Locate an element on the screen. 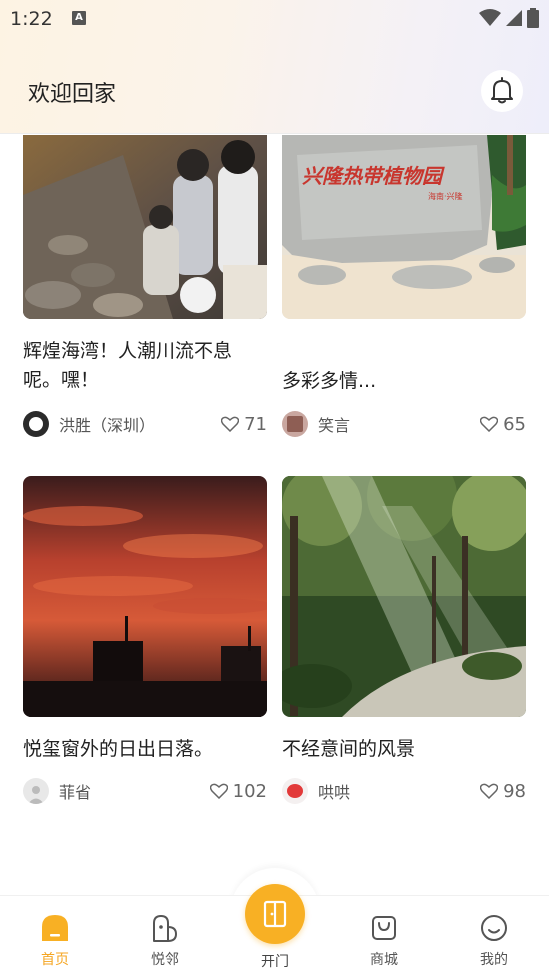 This screenshot has width=549, height=976. like-count: 102 is located at coordinates (249, 791).